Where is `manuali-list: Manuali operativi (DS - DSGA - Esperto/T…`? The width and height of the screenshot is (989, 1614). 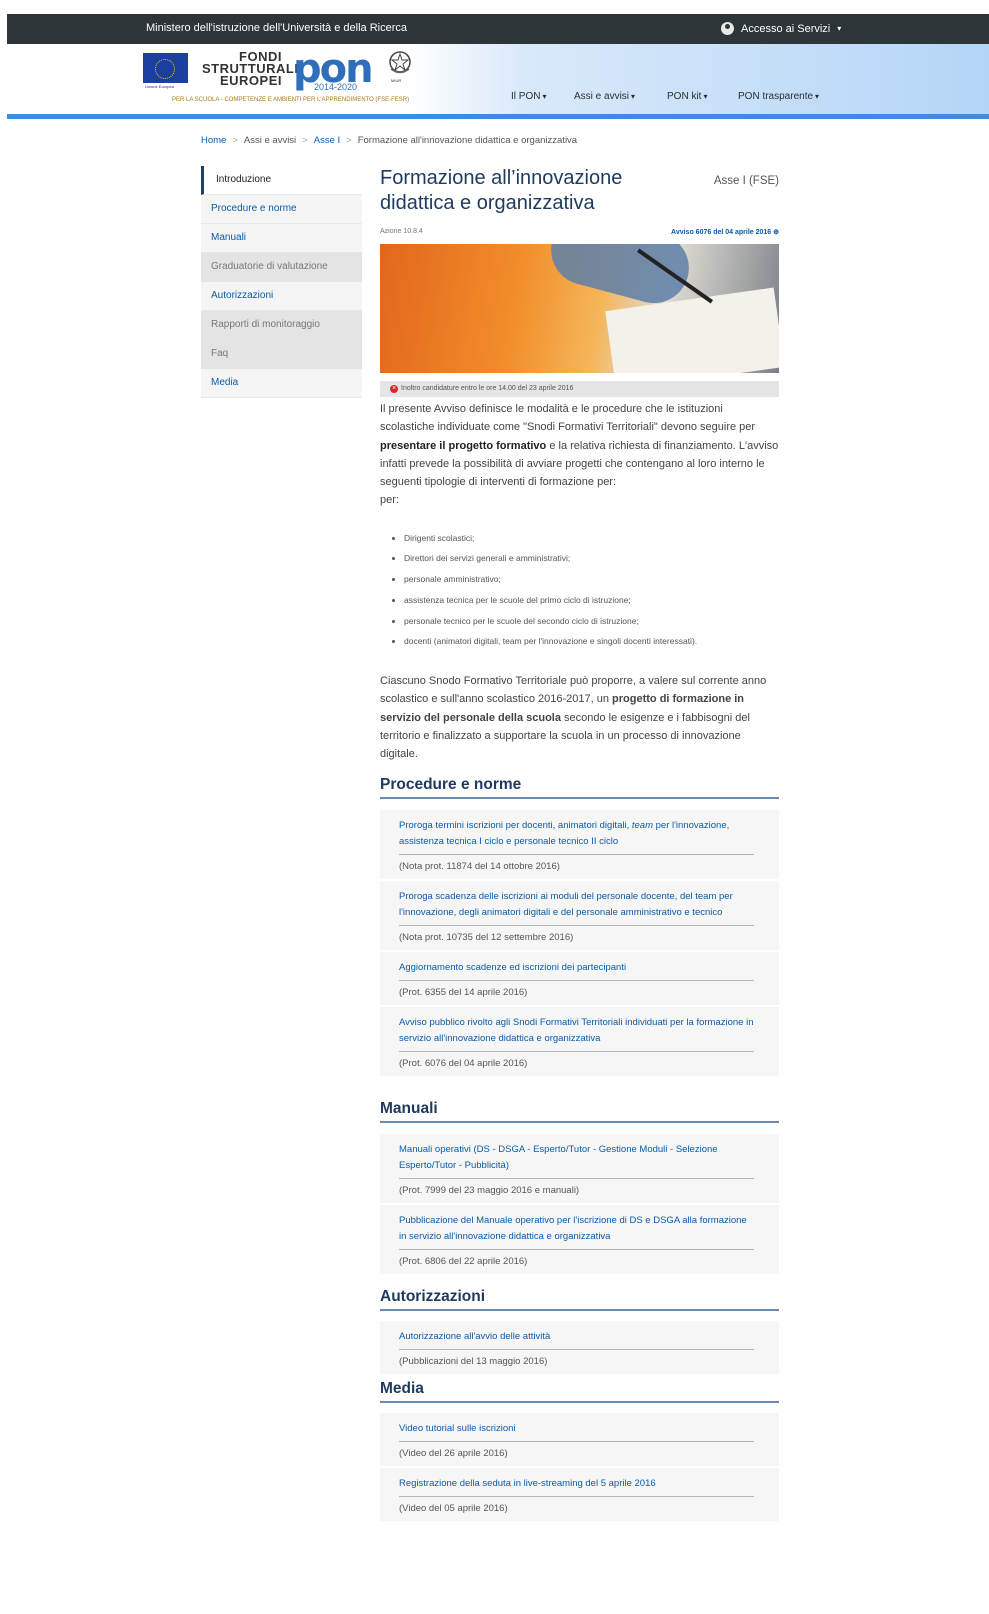 manuali-list: Manuali operativi (DS - DSGA - Esperto/T… is located at coordinates (579, 1204).